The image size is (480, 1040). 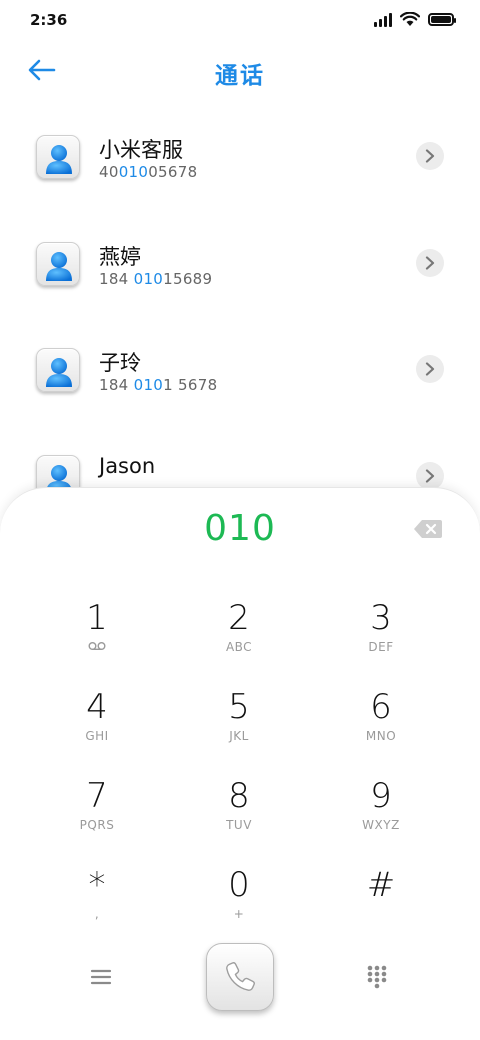 What do you see at coordinates (240, 76) in the screenshot?
I see `page-title: 通话` at bounding box center [240, 76].